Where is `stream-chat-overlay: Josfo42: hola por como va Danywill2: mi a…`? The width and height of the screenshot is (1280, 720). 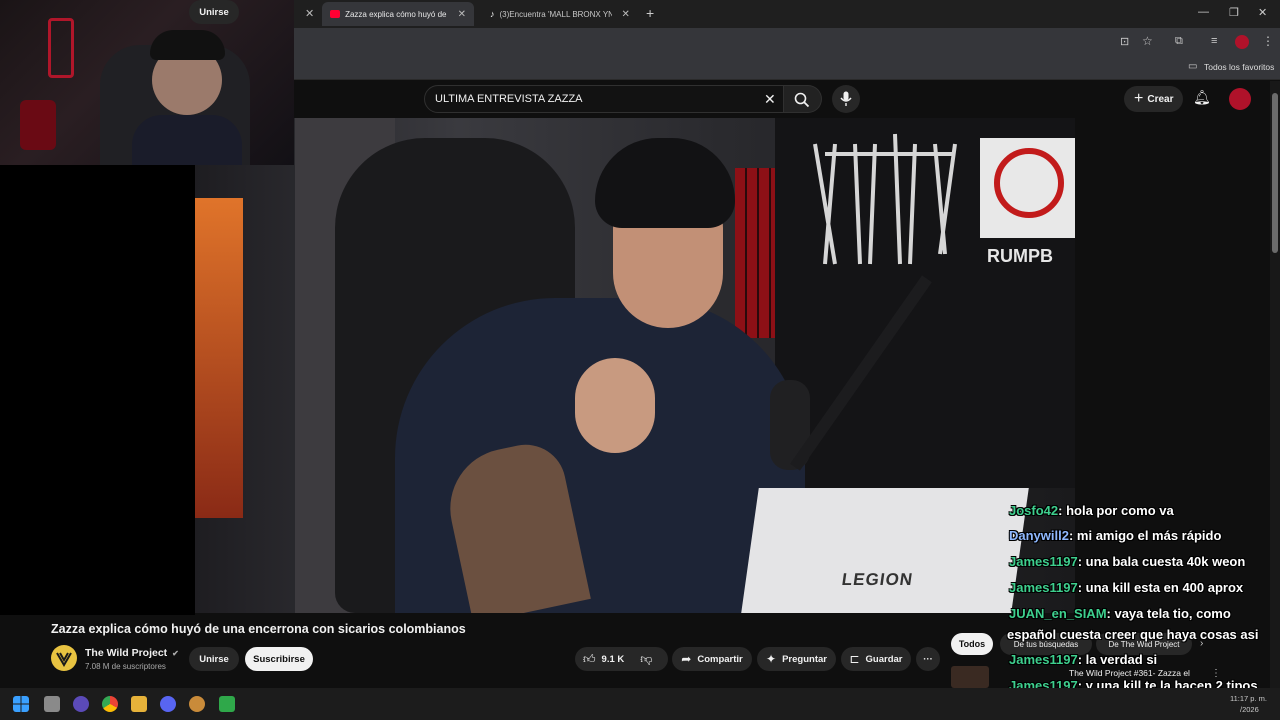
stream-chat-overlay: Josfo42: hola por como va Danywill2: mi a… is located at coordinates (1142, 610).